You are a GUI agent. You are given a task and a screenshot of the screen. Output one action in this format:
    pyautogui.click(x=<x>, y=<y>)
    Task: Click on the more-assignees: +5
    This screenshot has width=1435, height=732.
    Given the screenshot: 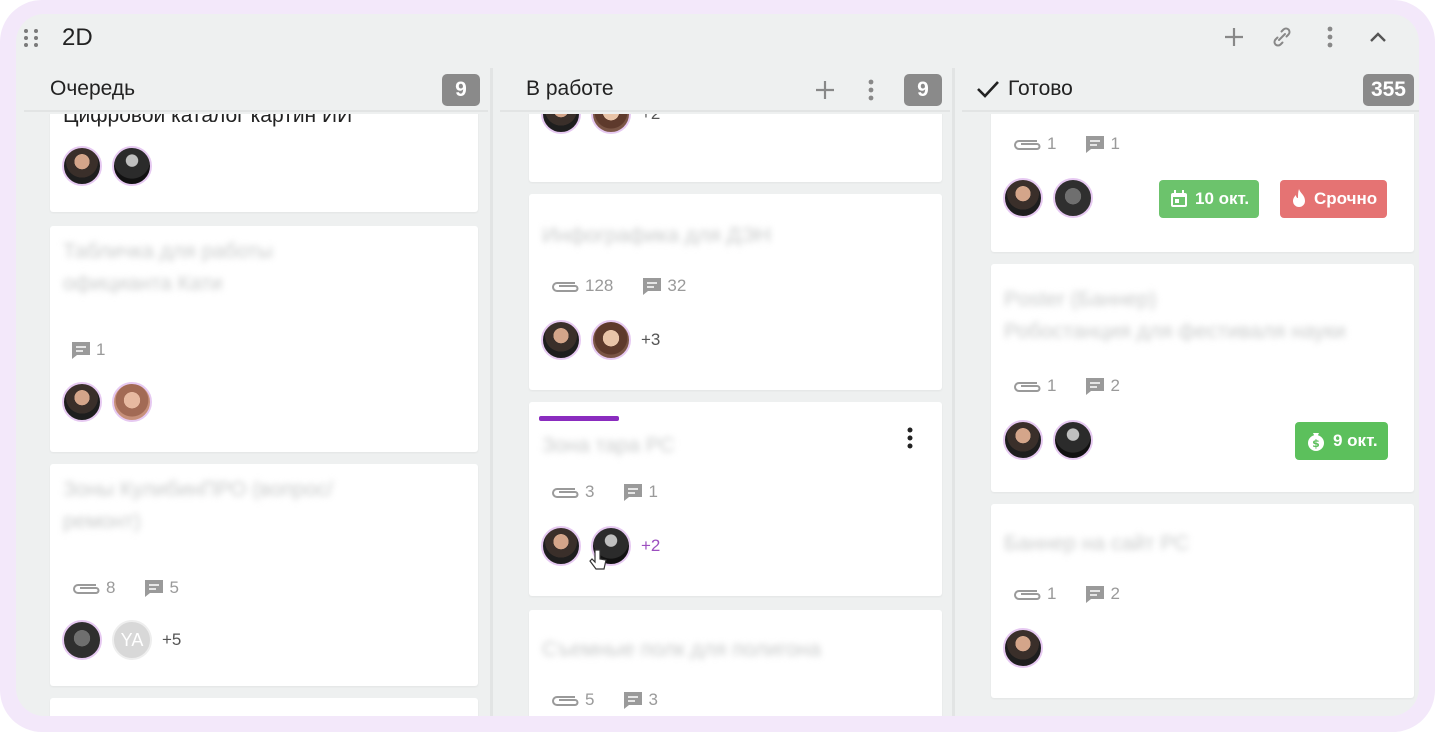 What is the action you would take?
    pyautogui.click(x=171, y=640)
    